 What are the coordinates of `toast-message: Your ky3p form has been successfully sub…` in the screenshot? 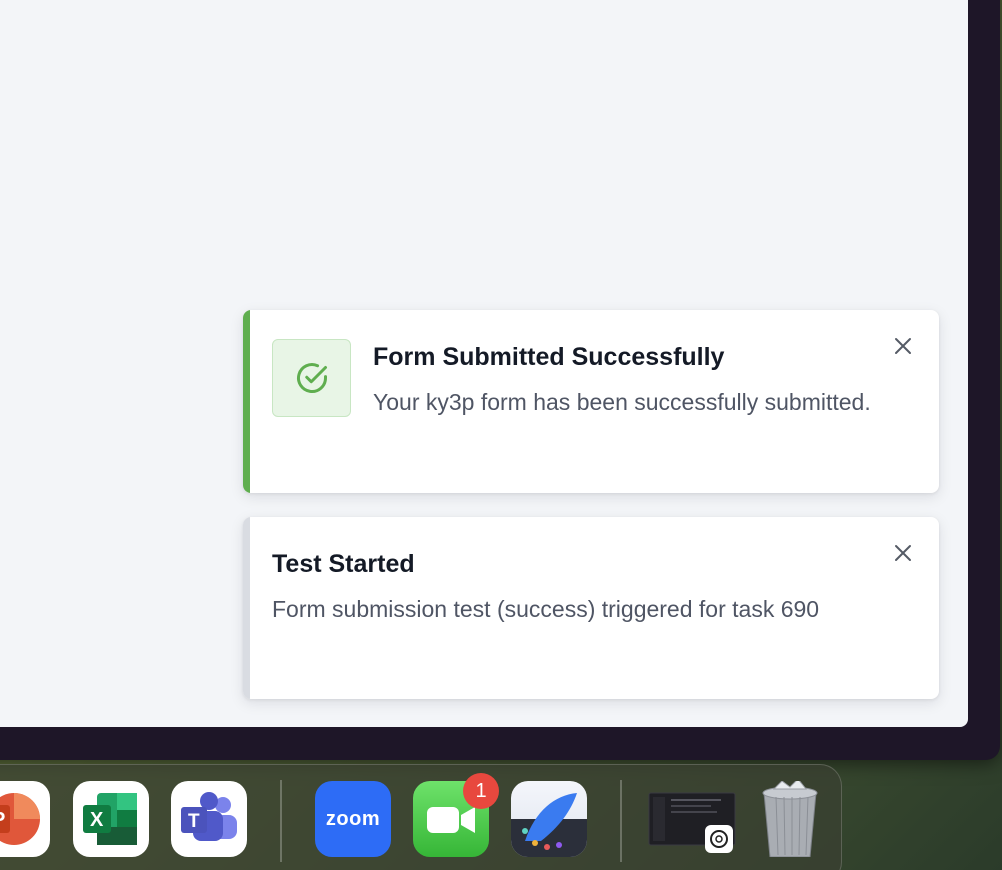 It's located at (622, 402).